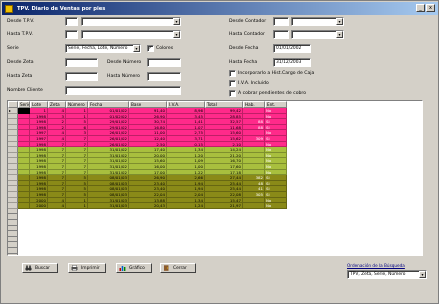  Describe the element at coordinates (24, 104) in the screenshot. I see `column-header: Serie` at that location.